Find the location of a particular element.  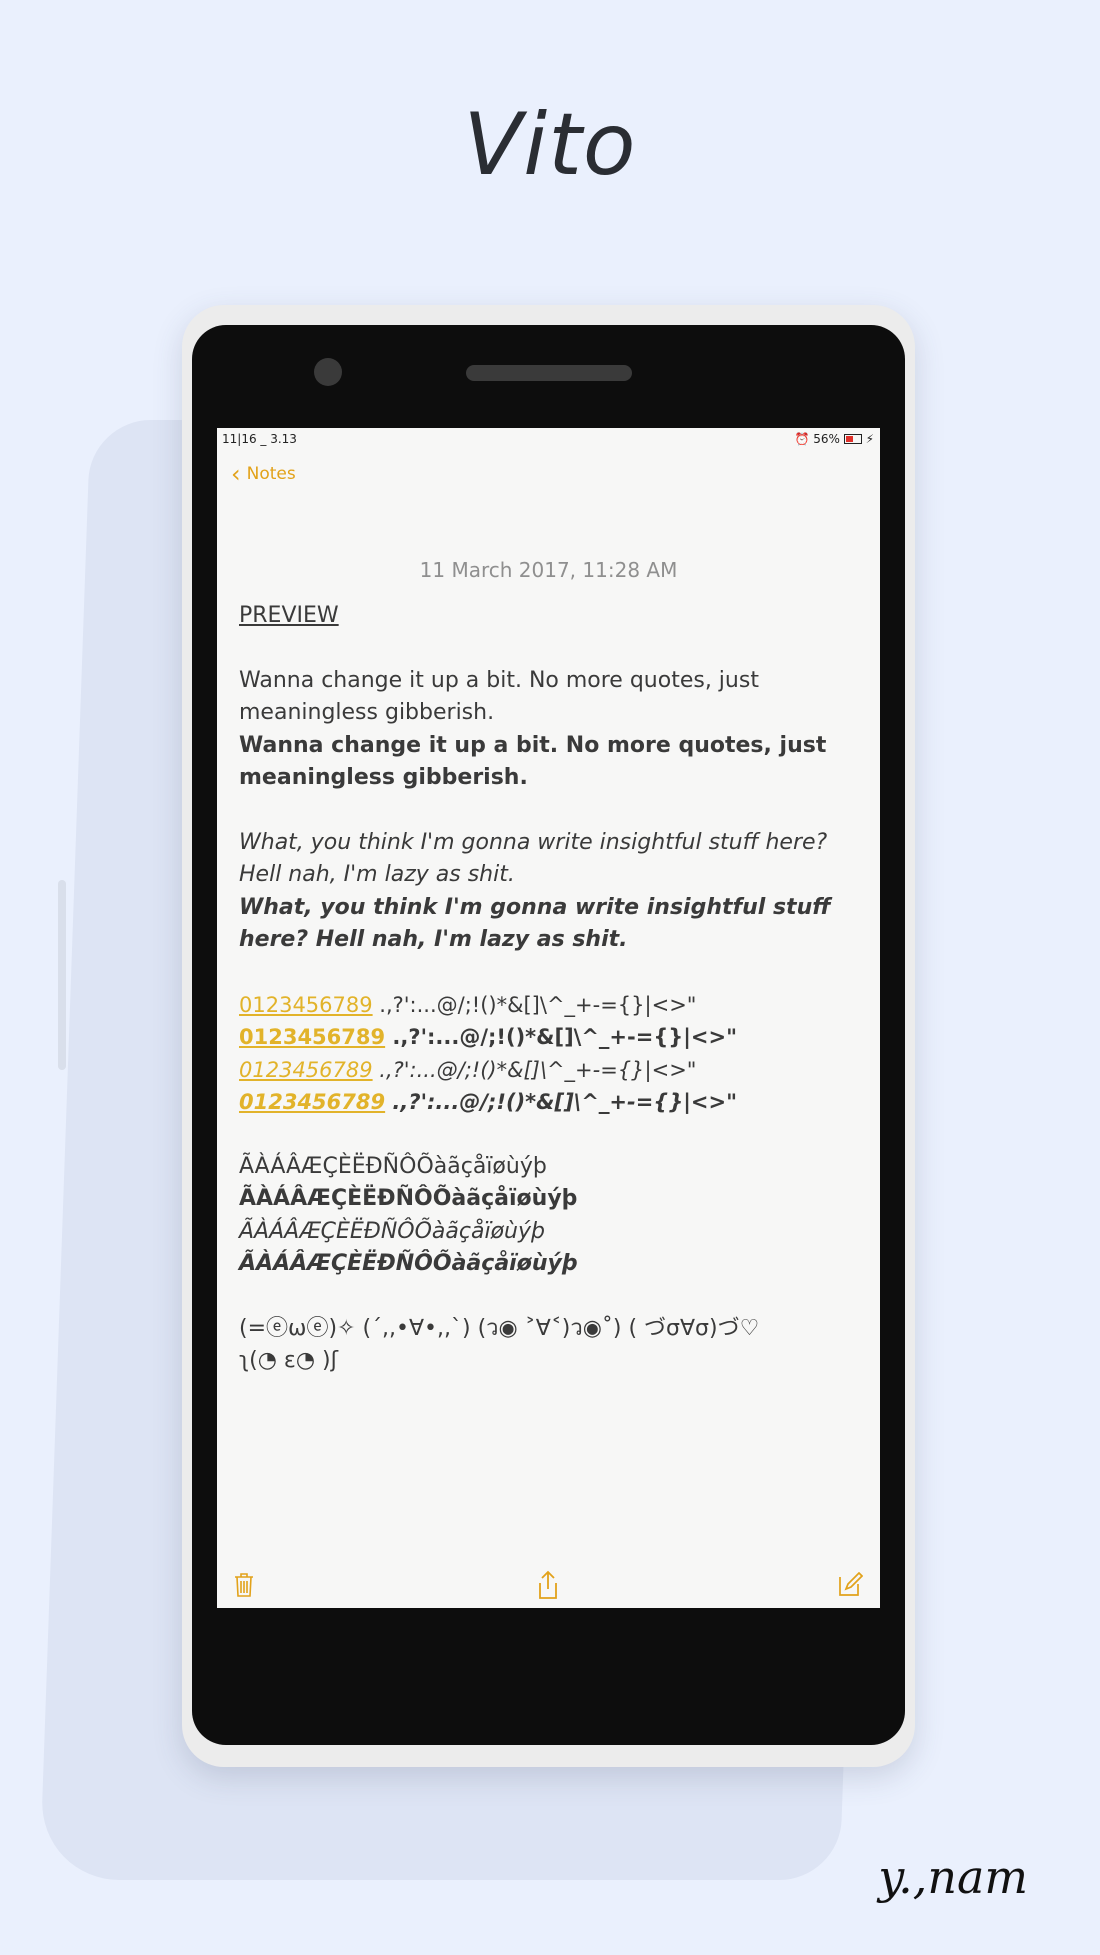

back-button: ‹ Notes is located at coordinates (263, 474).